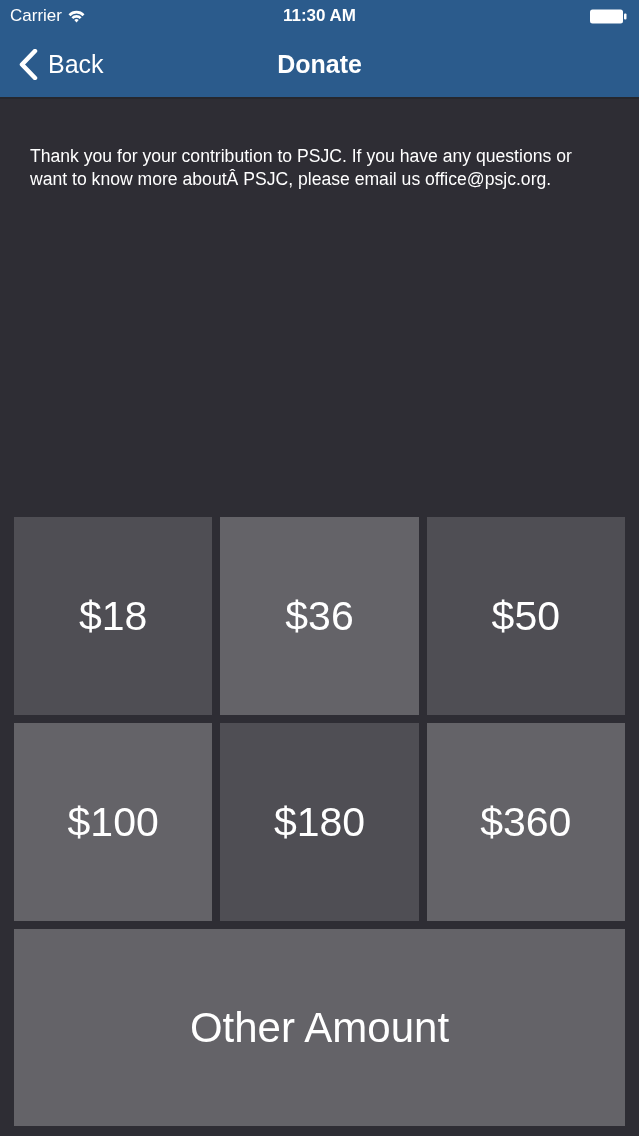 This screenshot has height=1136, width=639. I want to click on thank-you-message: Thank you for your contribution to PSJC. If you have any questions or want to know more aboutÂ PSJC, please email us office@psjc.org., so click(301, 168).